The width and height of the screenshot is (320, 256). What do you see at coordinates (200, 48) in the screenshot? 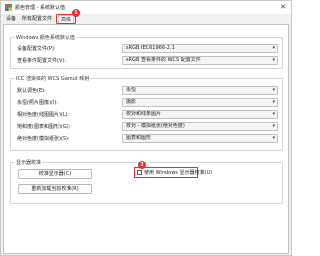
I see `device-profile-select: sRGB IEC61966-2.1 ▾` at bounding box center [200, 48].